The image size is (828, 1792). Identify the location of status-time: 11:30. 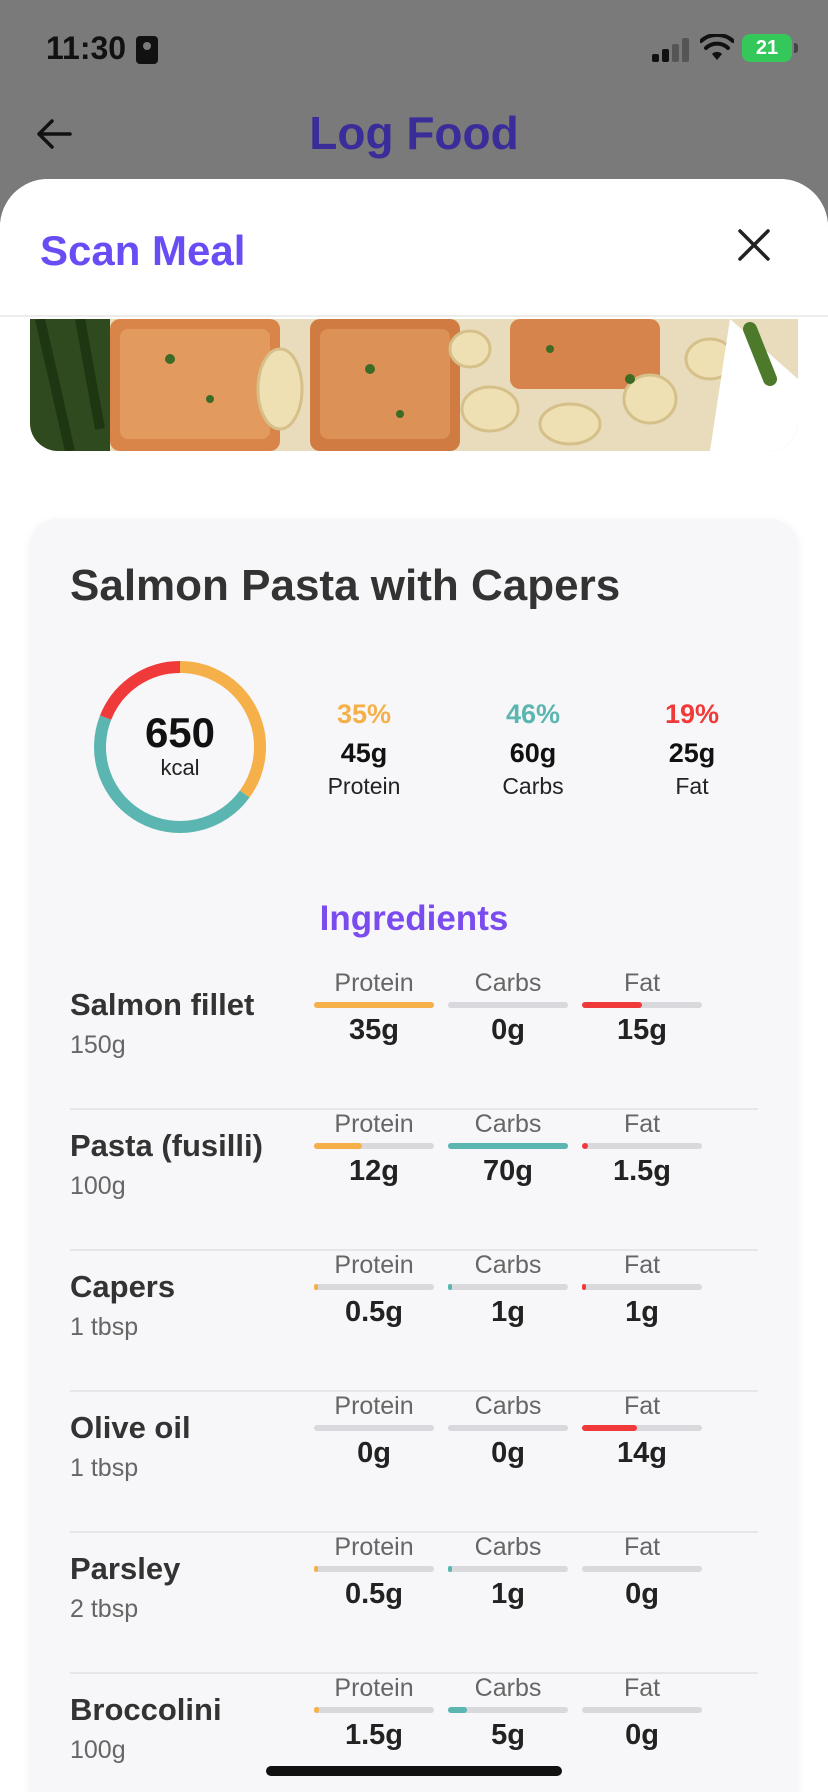
(86, 48).